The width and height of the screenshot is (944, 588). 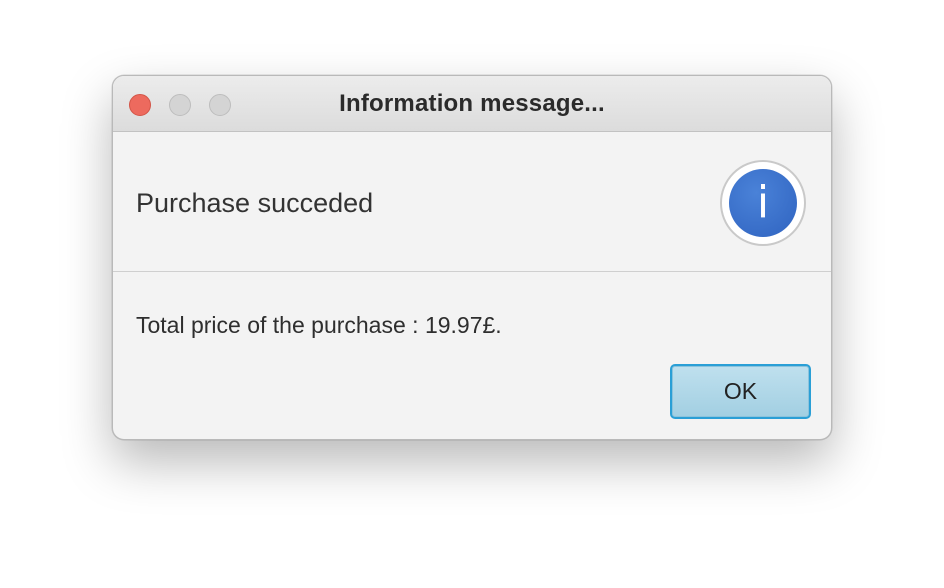 What do you see at coordinates (255, 203) in the screenshot?
I see `header-text: Purchase succeded` at bounding box center [255, 203].